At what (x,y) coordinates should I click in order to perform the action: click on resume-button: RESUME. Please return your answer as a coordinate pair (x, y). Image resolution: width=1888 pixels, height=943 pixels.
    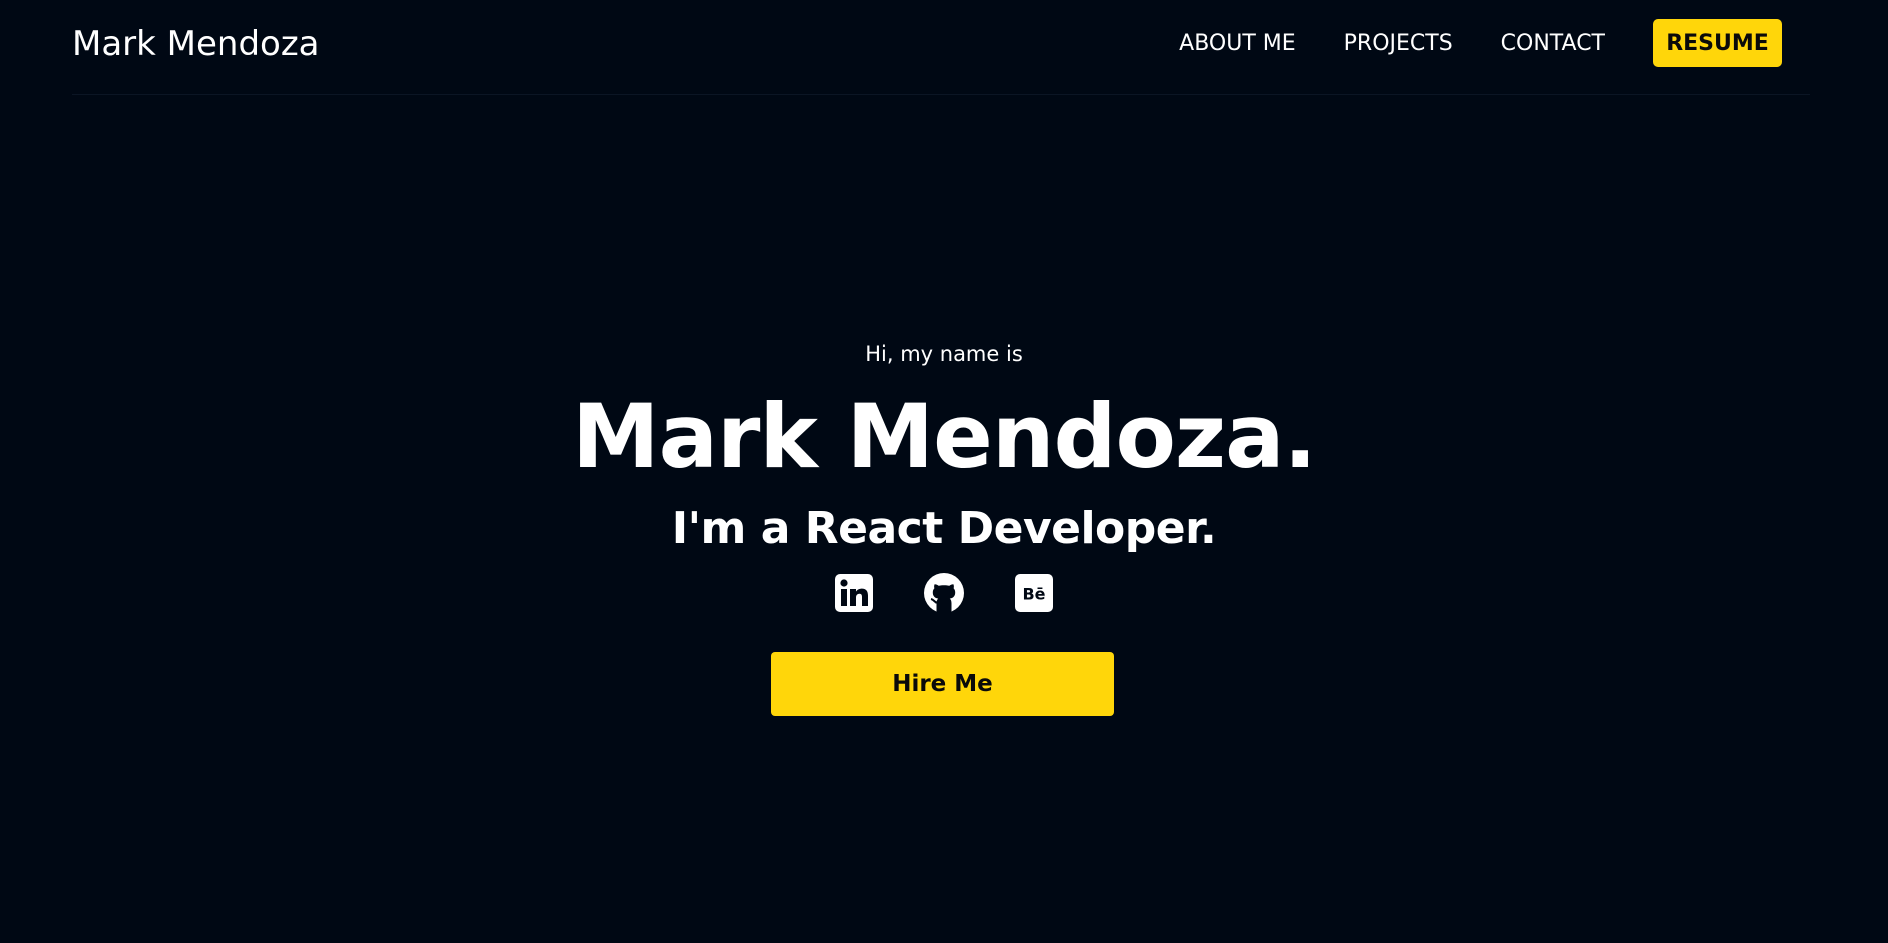
    Looking at the image, I should click on (1717, 43).